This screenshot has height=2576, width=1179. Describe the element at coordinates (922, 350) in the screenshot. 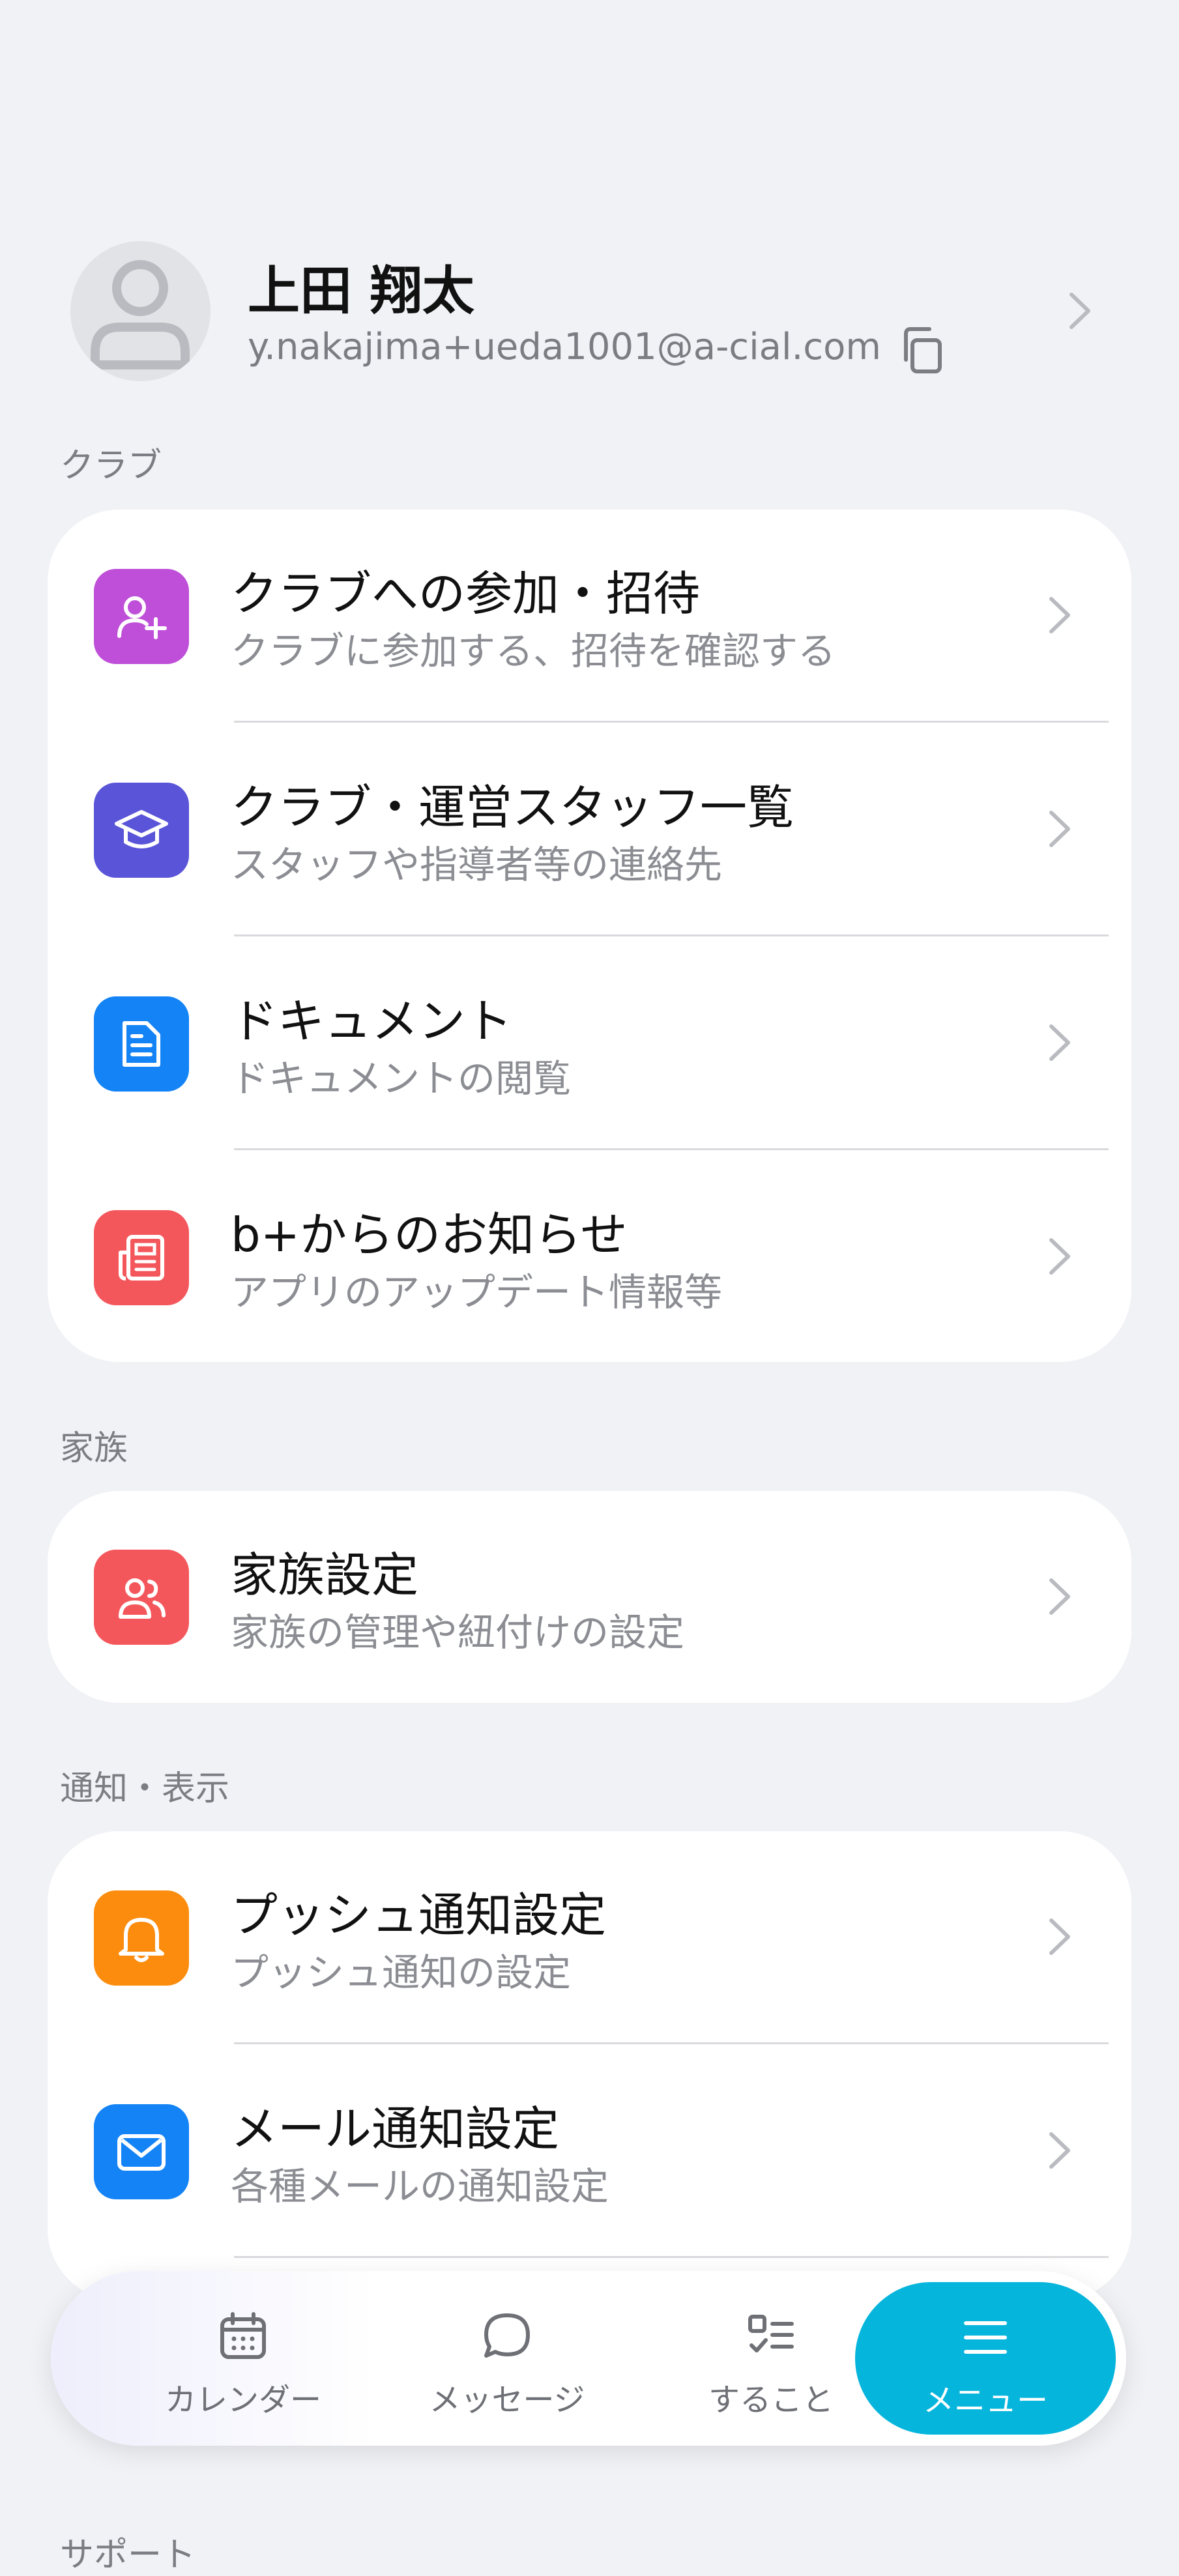

I see `copy-icon` at that location.